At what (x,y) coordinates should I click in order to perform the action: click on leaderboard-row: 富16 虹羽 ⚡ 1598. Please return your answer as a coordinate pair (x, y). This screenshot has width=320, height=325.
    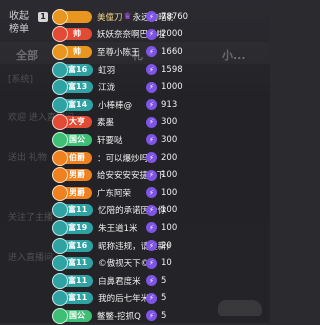
    Looking at the image, I should click on (136, 70).